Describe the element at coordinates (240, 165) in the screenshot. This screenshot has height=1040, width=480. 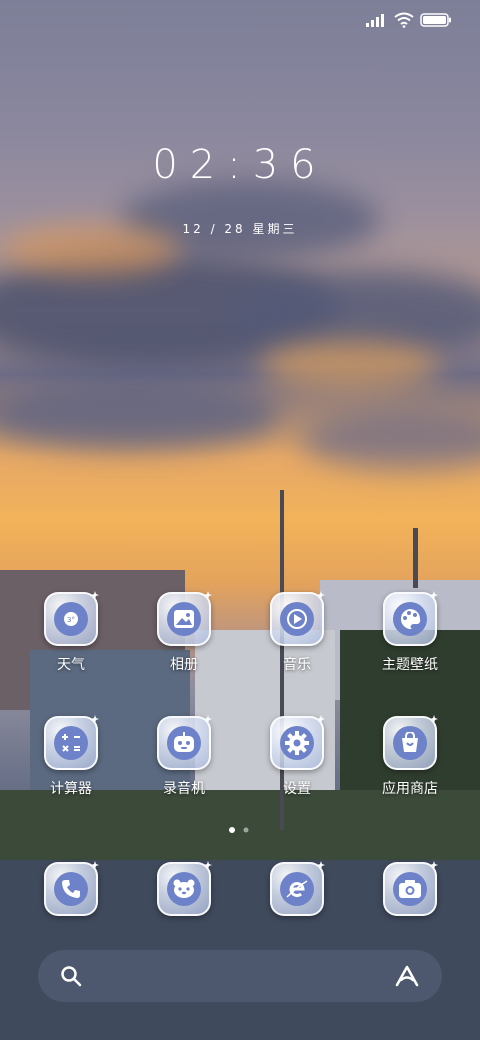
I see `clock: 02:36` at that location.